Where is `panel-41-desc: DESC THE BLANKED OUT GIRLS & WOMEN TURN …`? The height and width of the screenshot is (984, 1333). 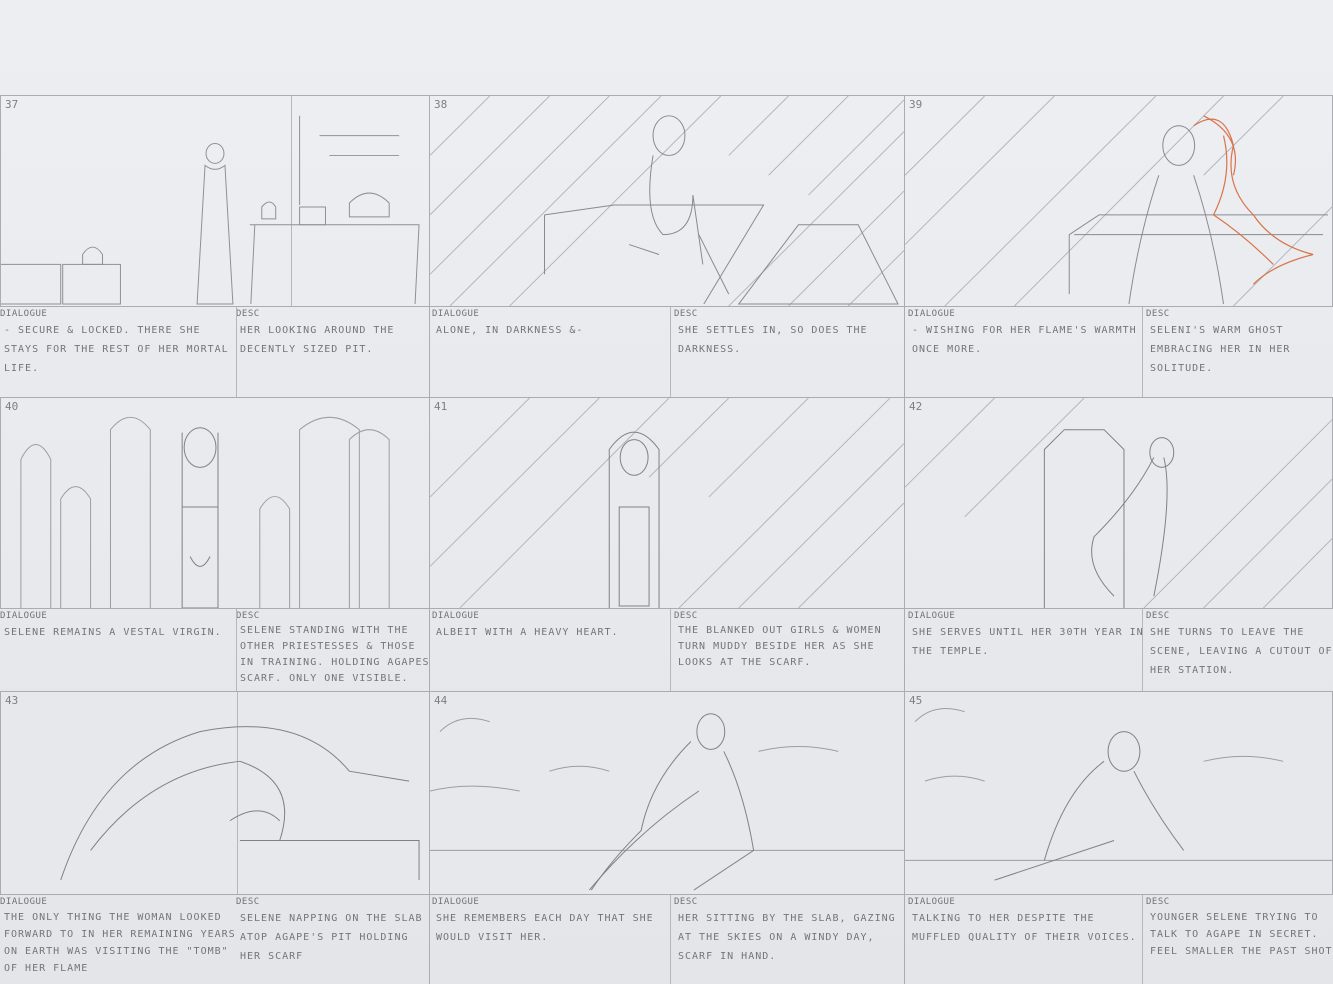 panel-41-desc: DESC THE BLANKED OUT GIRLS & WOMEN TURN … is located at coordinates (788, 653).